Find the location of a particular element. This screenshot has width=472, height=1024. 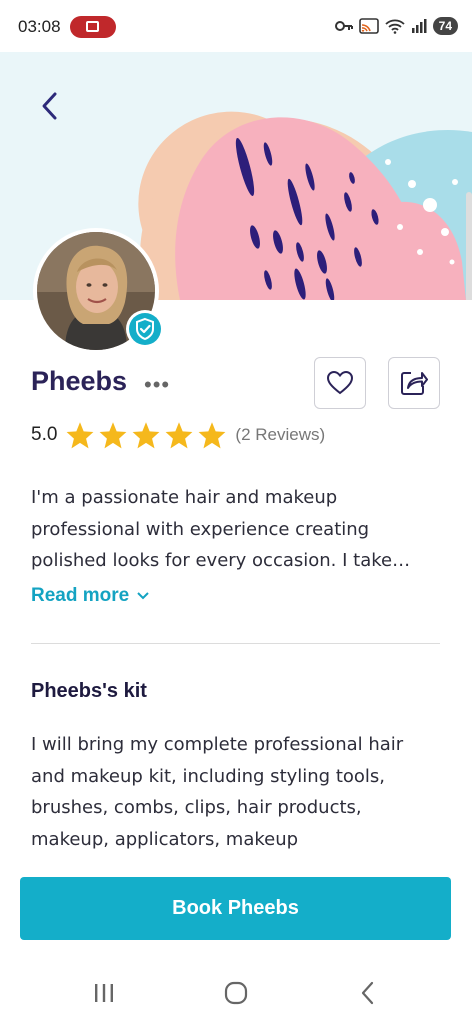

read-more-link: Read more is located at coordinates (90, 596).